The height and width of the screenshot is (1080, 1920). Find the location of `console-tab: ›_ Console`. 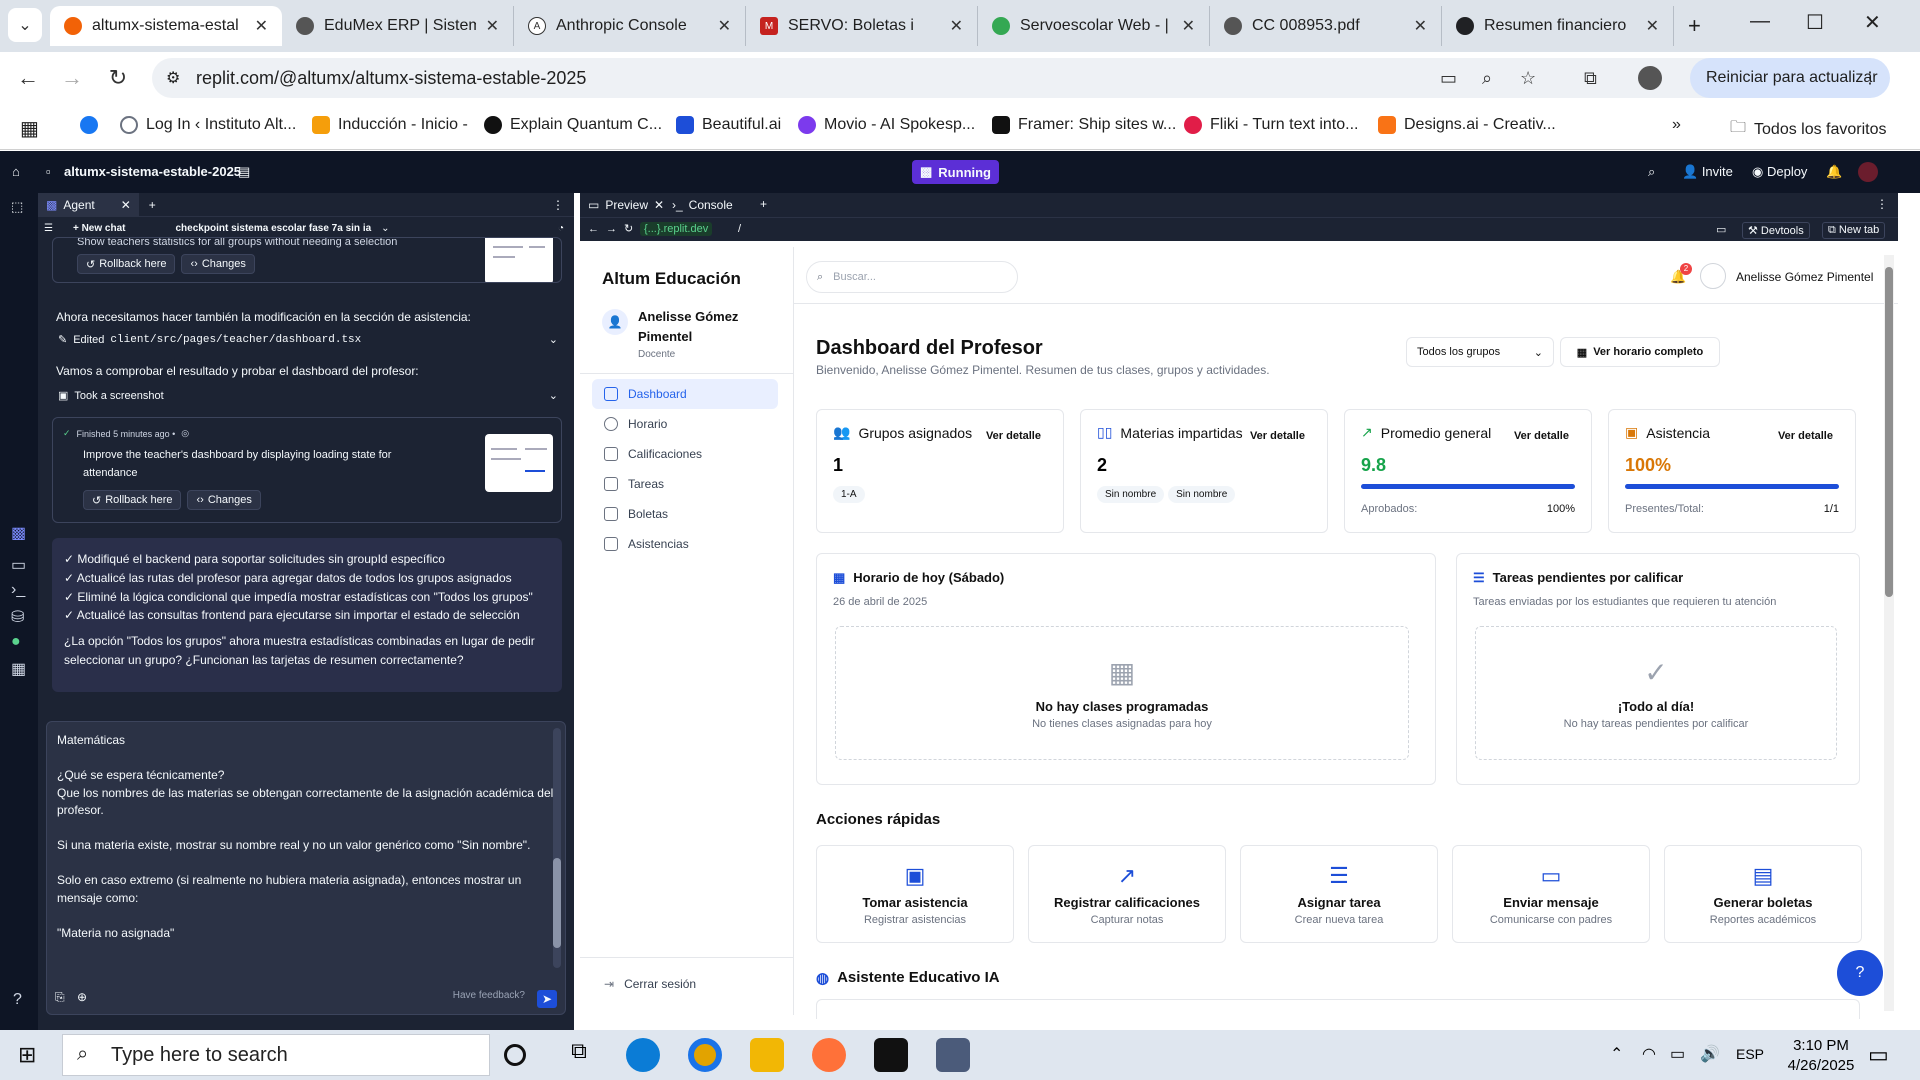

console-tab: ›_ Console is located at coordinates (702, 205).